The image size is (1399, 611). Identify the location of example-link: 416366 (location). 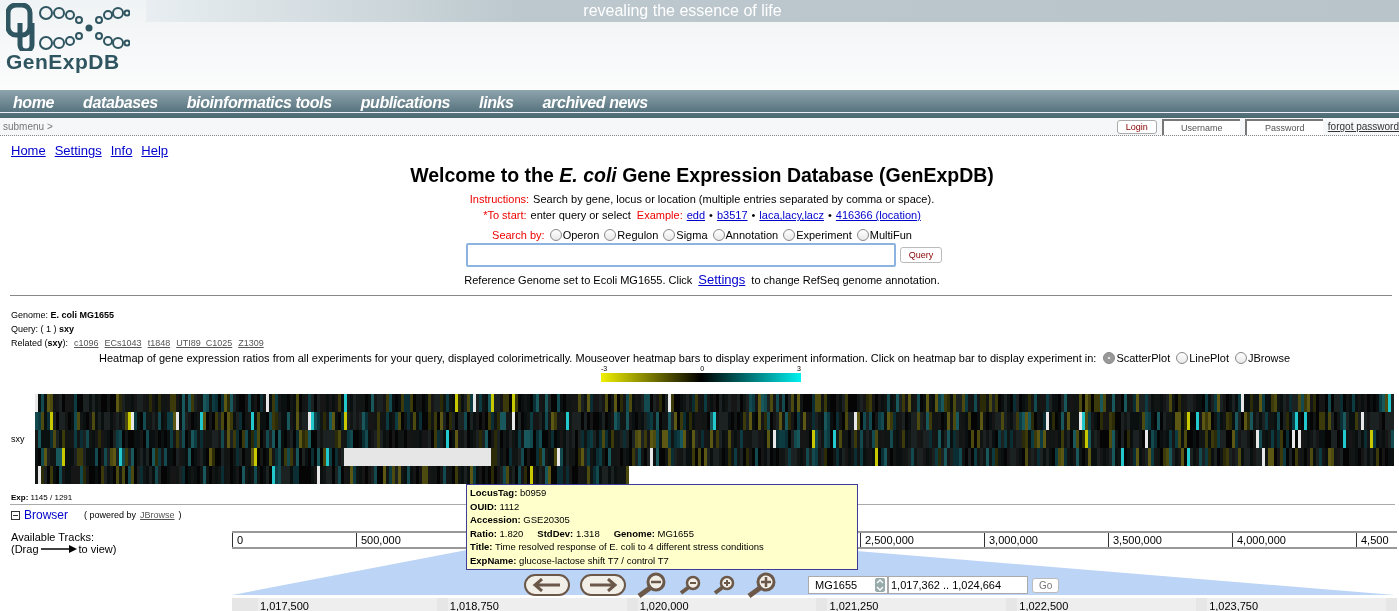
(878, 215).